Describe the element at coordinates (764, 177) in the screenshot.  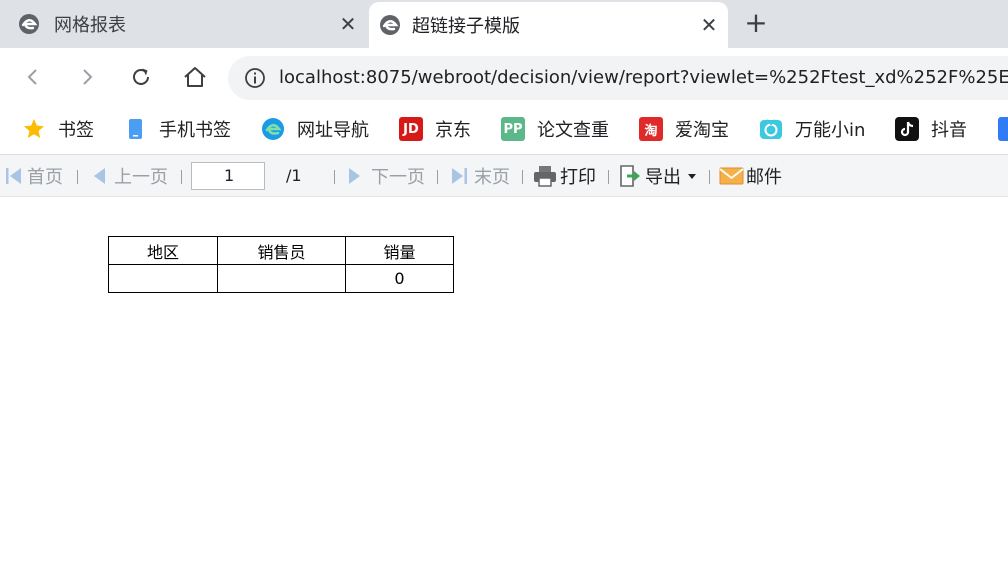
I see `mail-label: 邮件` at that location.